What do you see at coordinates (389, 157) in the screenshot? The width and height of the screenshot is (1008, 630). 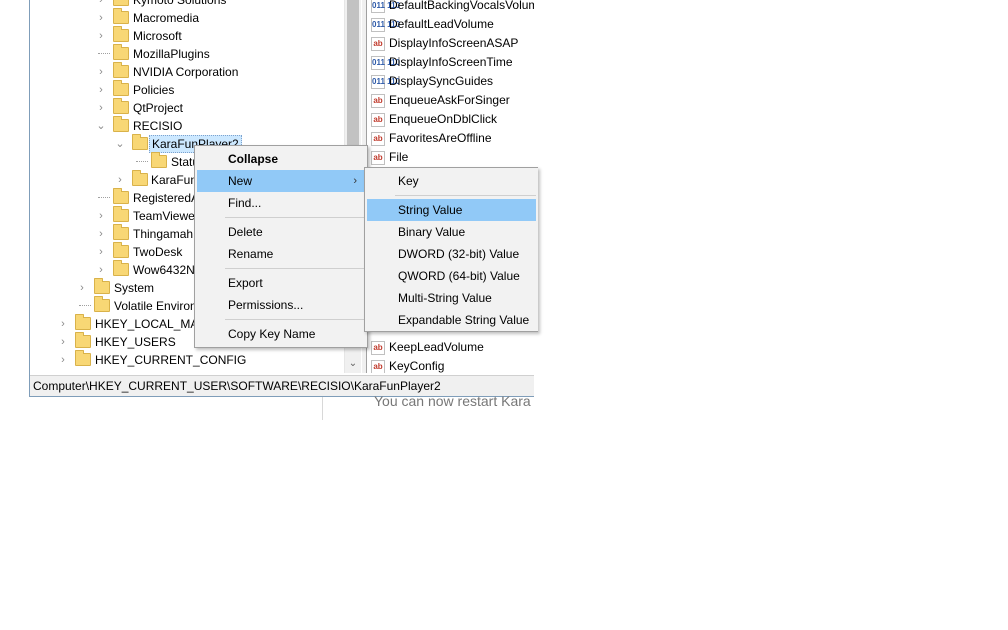 I see `value-row: ab File` at bounding box center [389, 157].